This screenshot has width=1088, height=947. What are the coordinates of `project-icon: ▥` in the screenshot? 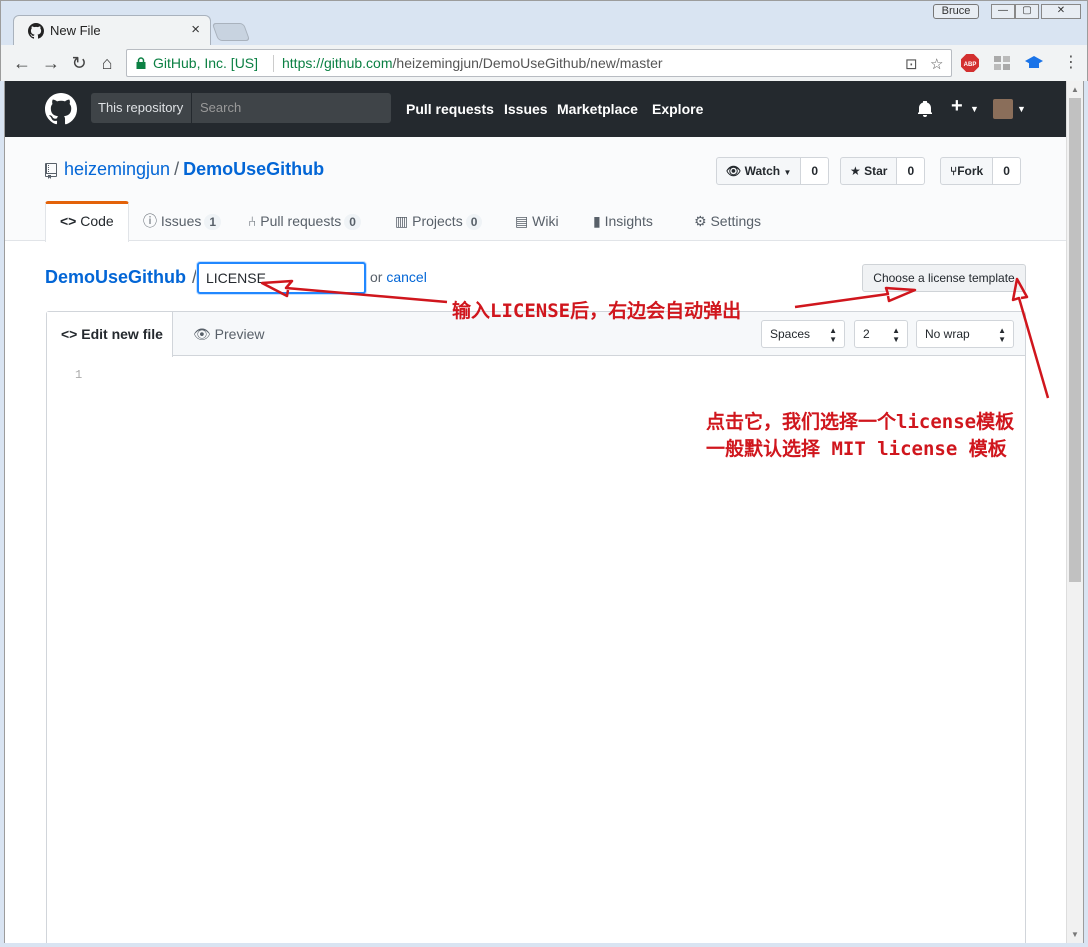 It's located at (402, 221).